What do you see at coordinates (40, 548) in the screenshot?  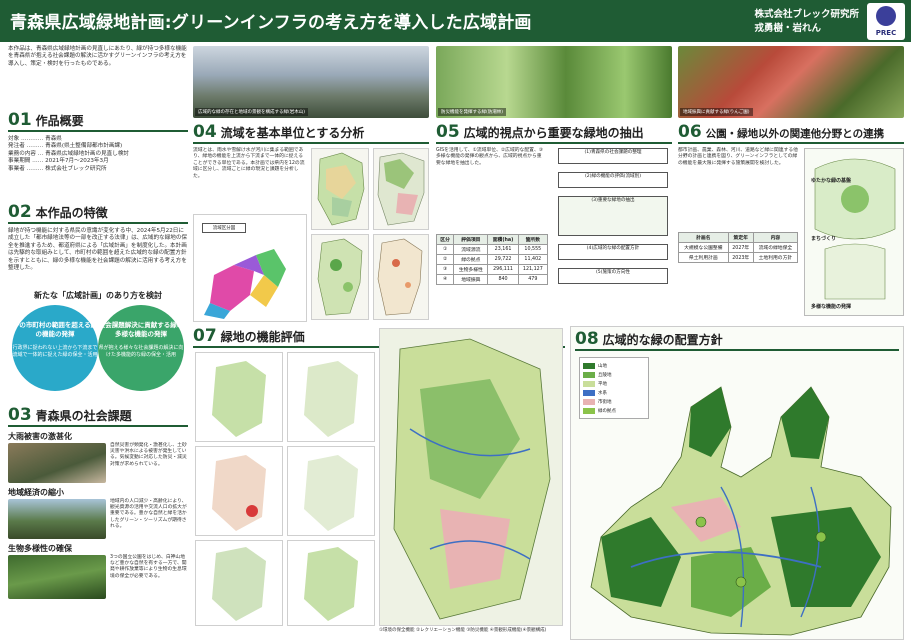 I see `issue-title: 生物多様性の確保` at bounding box center [40, 548].